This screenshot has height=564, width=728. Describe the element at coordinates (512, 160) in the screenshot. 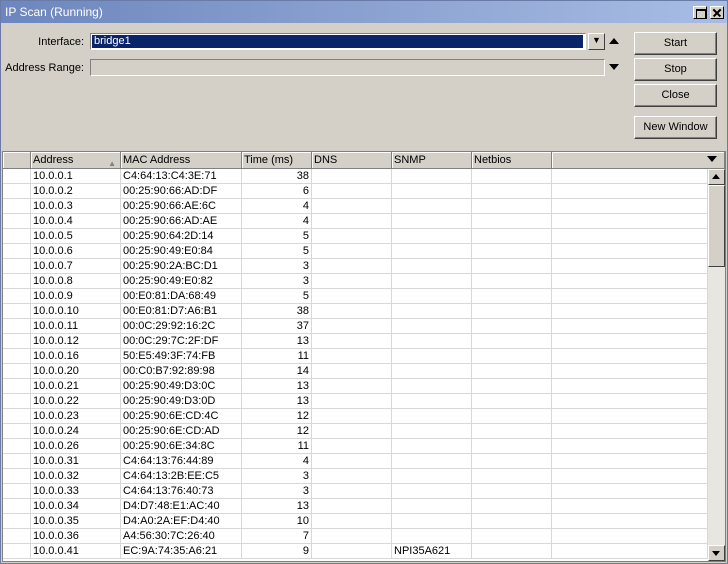

I see `column-header-netbios: Netbios` at that location.